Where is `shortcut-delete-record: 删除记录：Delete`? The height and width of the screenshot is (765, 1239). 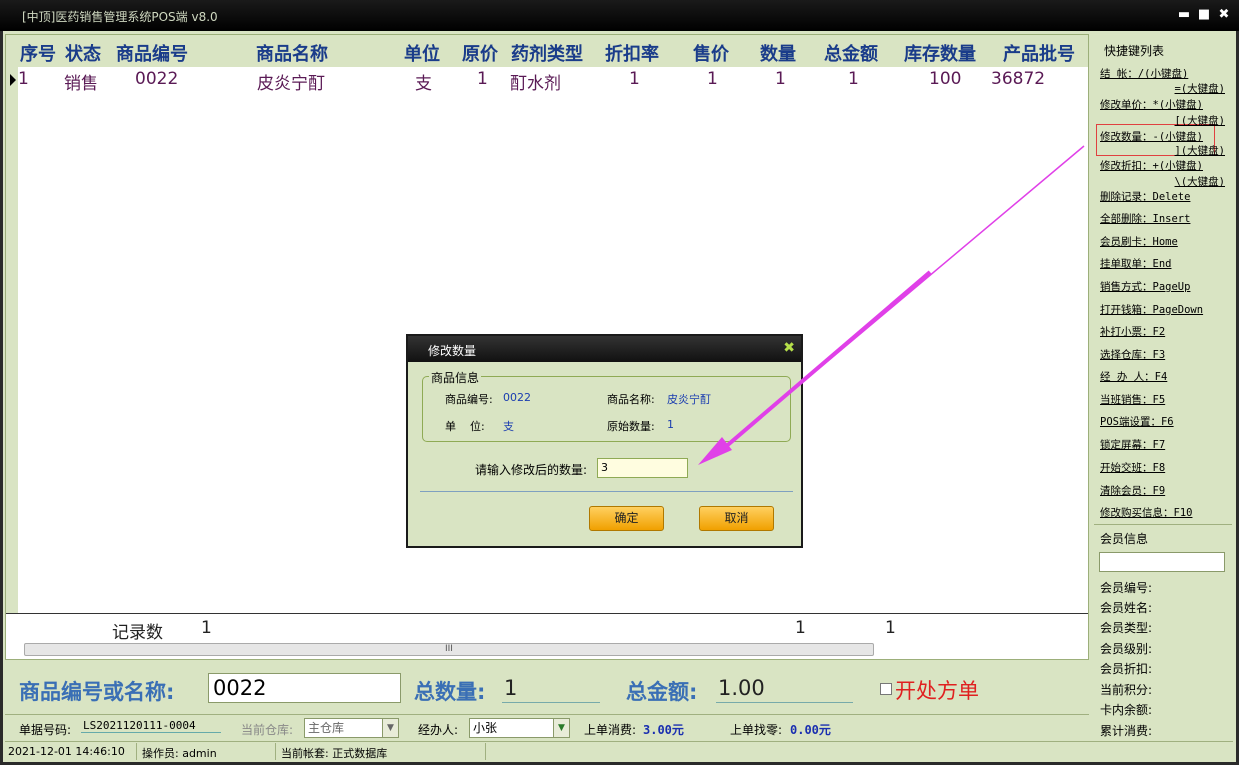 shortcut-delete-record: 删除记录：Delete is located at coordinates (1145, 196).